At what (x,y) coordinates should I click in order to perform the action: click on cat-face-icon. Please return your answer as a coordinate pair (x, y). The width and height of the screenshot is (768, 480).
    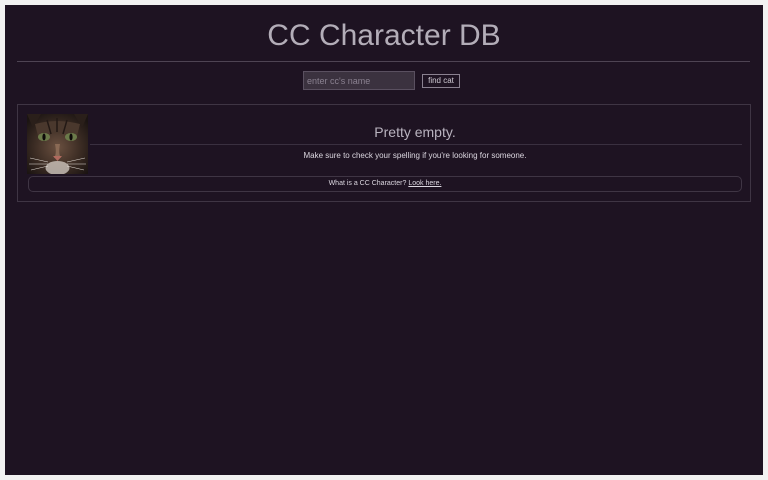
    Looking at the image, I should click on (57, 144).